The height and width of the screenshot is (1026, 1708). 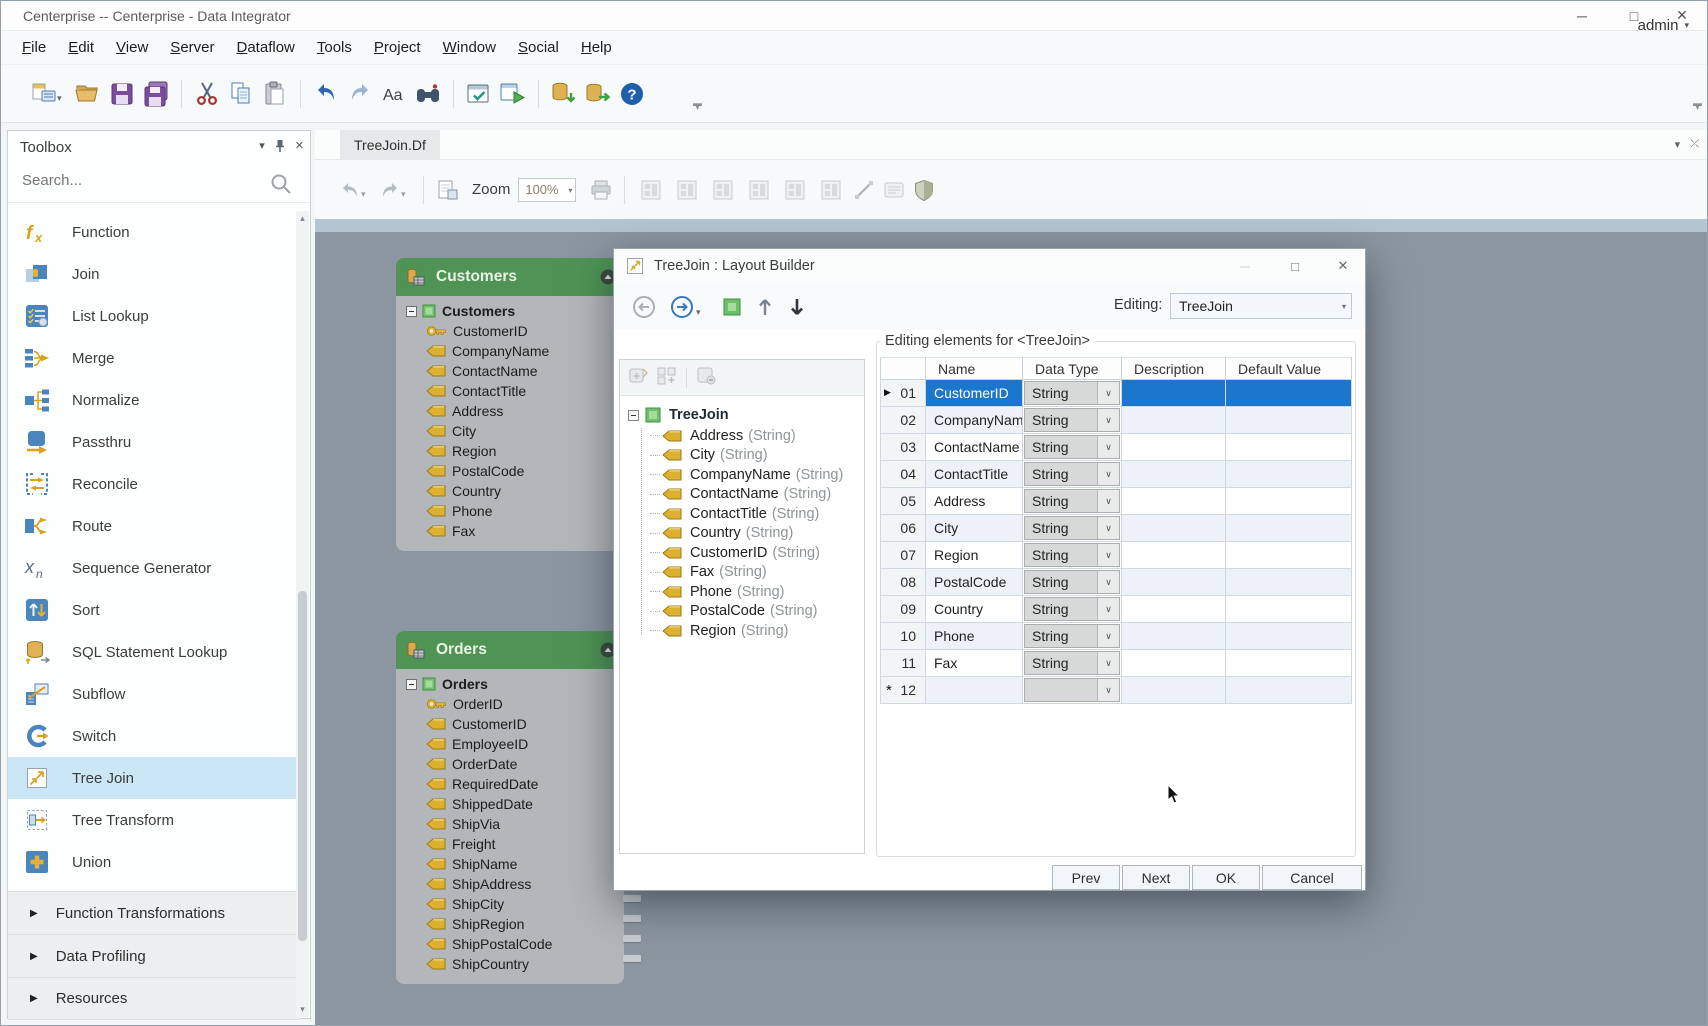 What do you see at coordinates (262, 147) in the screenshot?
I see `window-position-icon: ▾` at bounding box center [262, 147].